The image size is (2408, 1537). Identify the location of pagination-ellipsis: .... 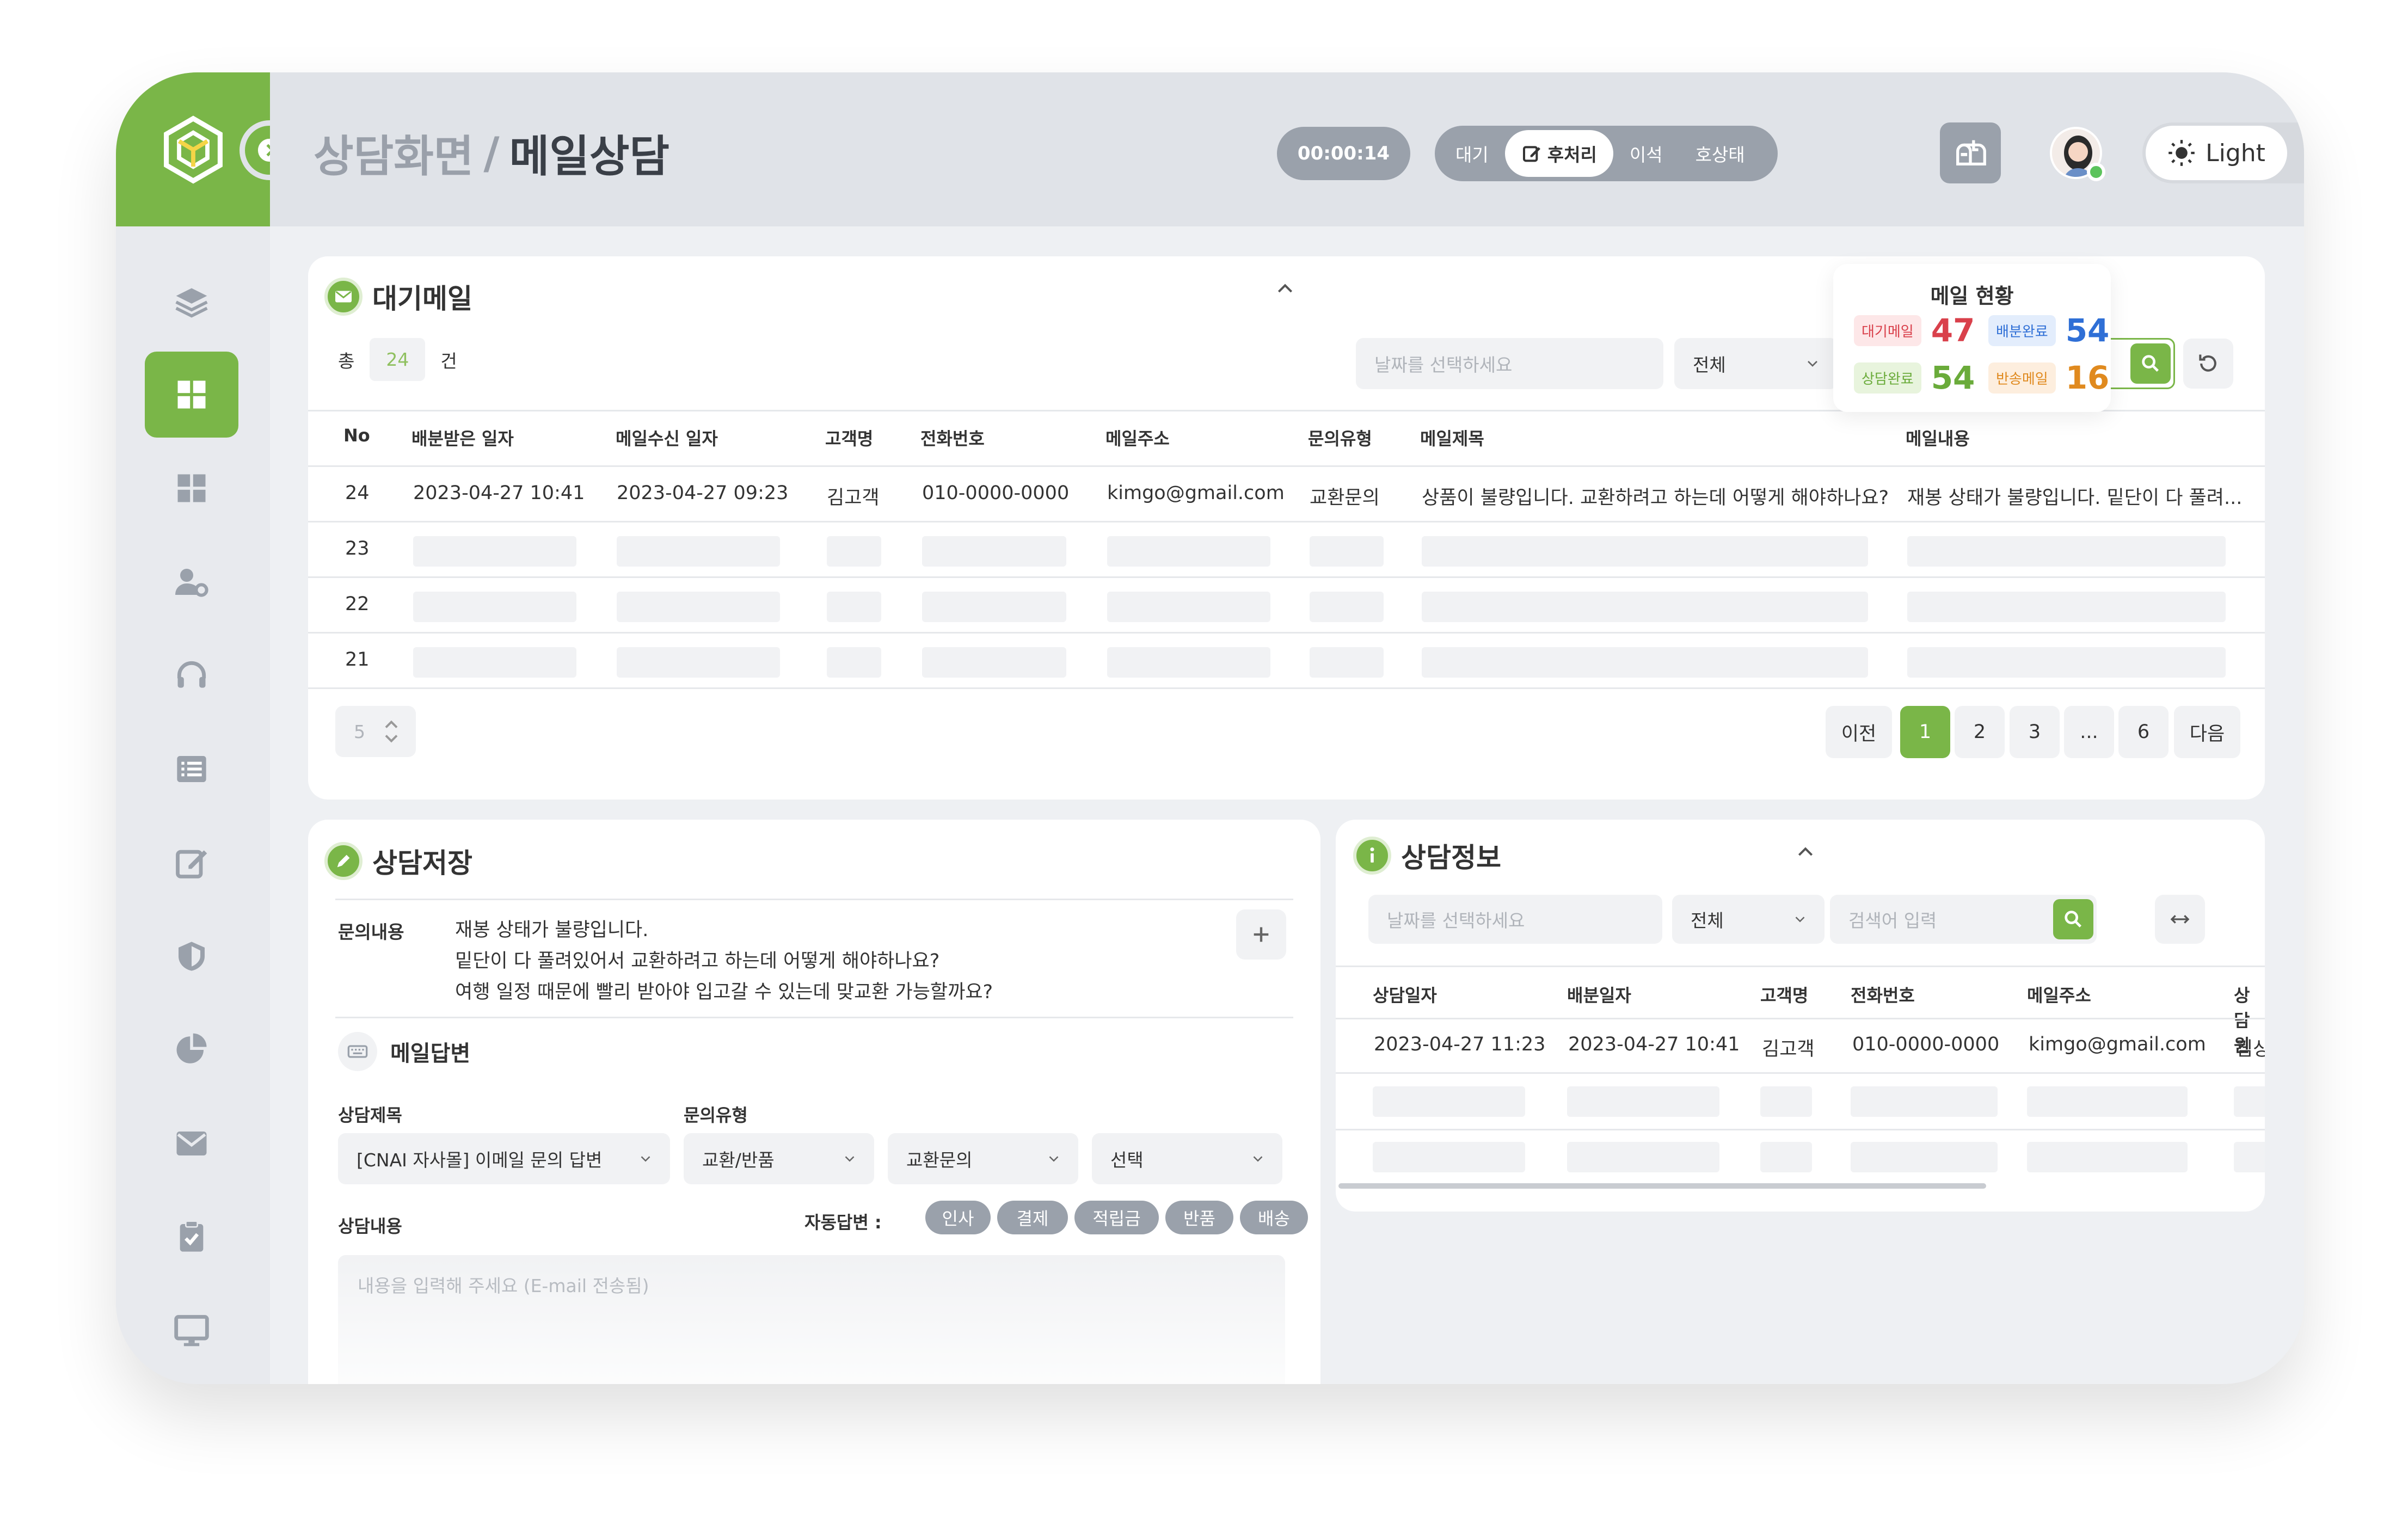
(2089, 732).